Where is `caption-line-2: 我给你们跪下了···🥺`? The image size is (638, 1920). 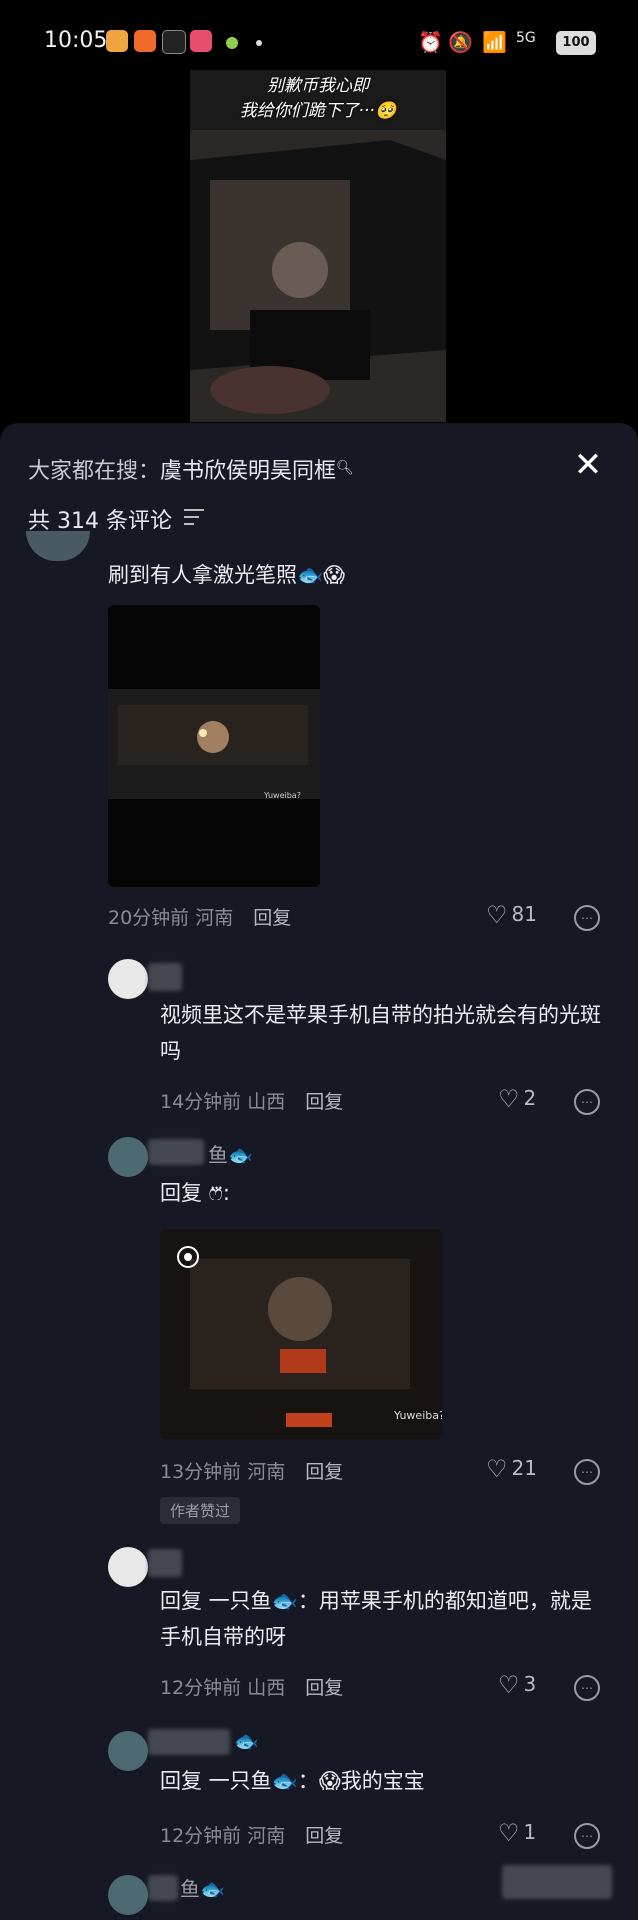
caption-line-2: 我给你们跪下了···🥺 is located at coordinates (318, 111).